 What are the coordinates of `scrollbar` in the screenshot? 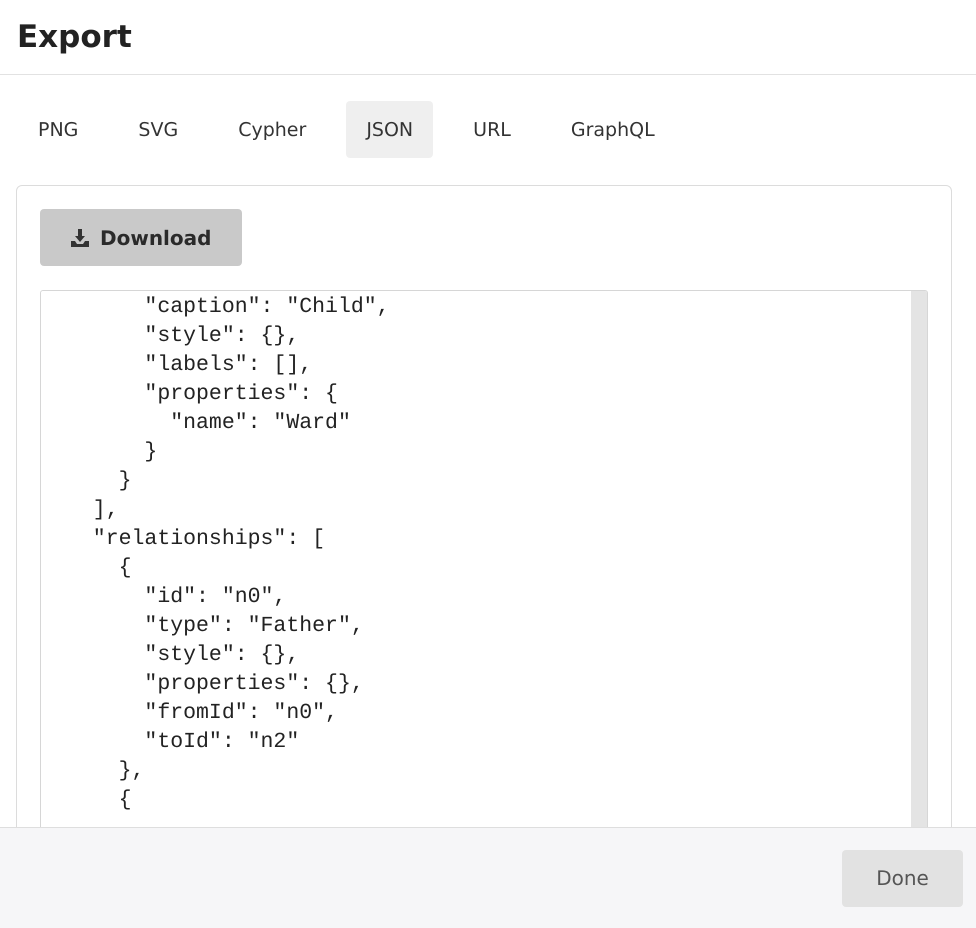 It's located at (919, 559).